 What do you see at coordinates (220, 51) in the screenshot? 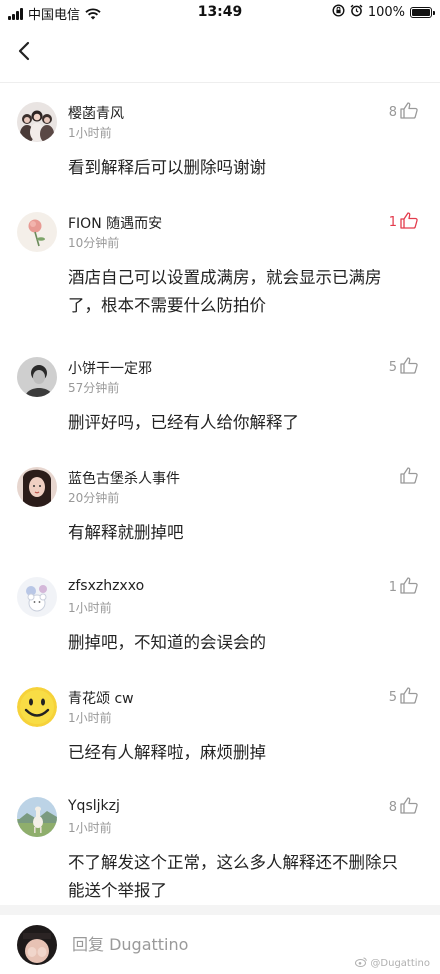
I see `nav-bar` at bounding box center [220, 51].